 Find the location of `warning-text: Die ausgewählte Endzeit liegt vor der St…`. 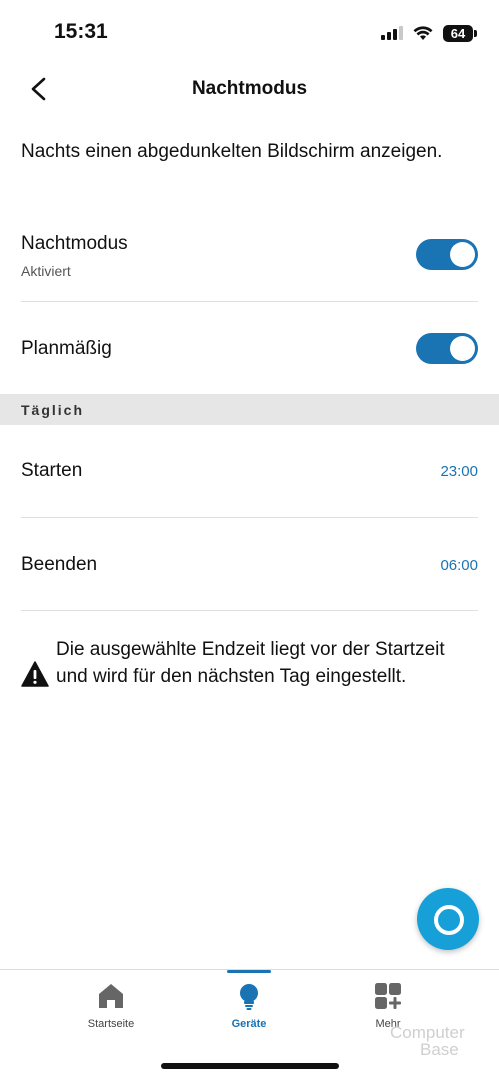

warning-text: Die ausgewählte Endzeit liegt vor der St… is located at coordinates (250, 663).